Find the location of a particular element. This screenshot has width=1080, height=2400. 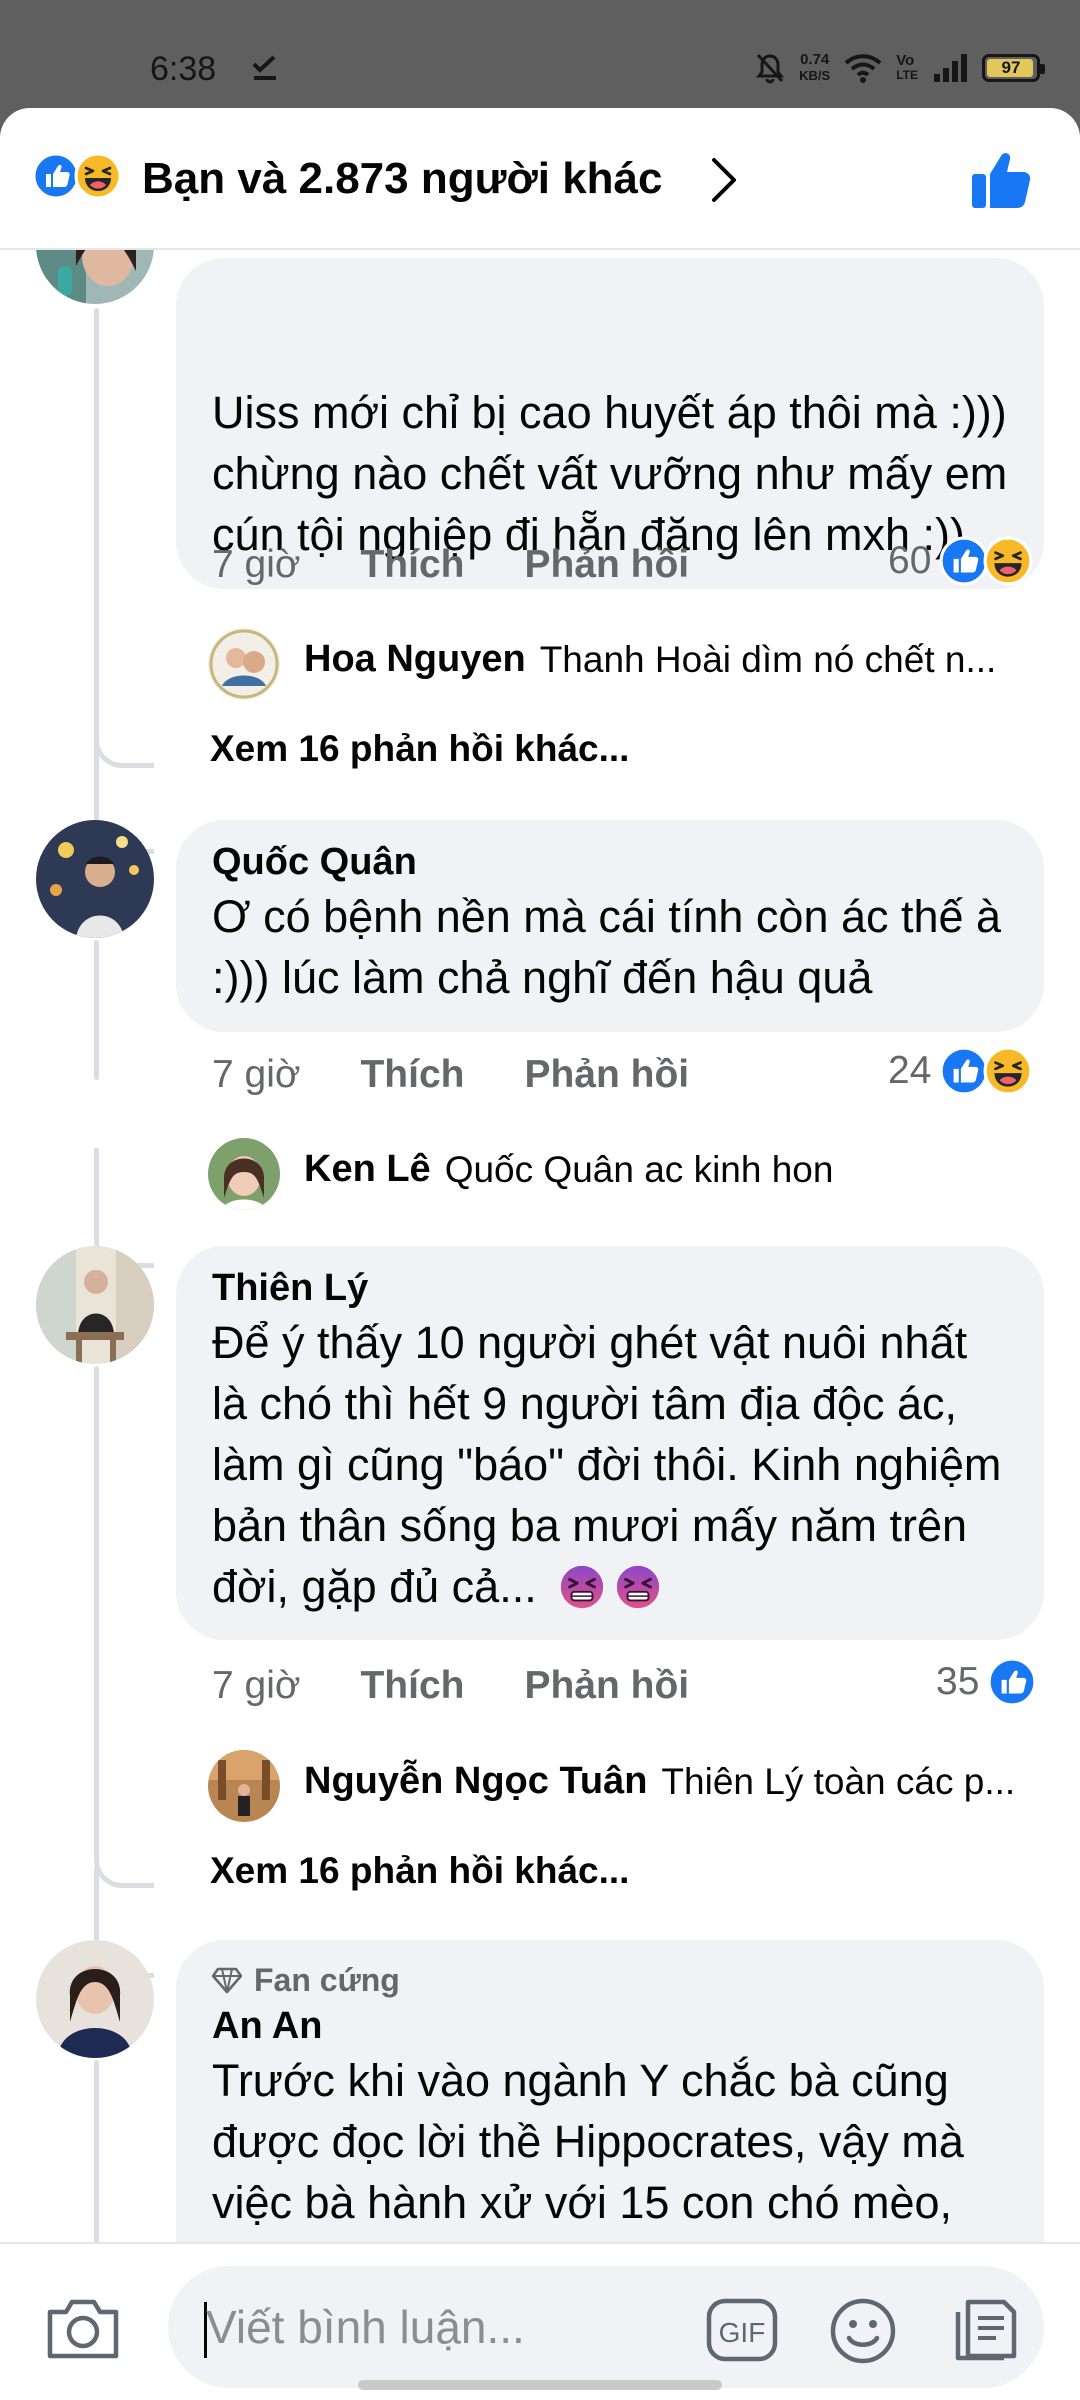

network-speed-value: 0.74 is located at coordinates (815, 59).